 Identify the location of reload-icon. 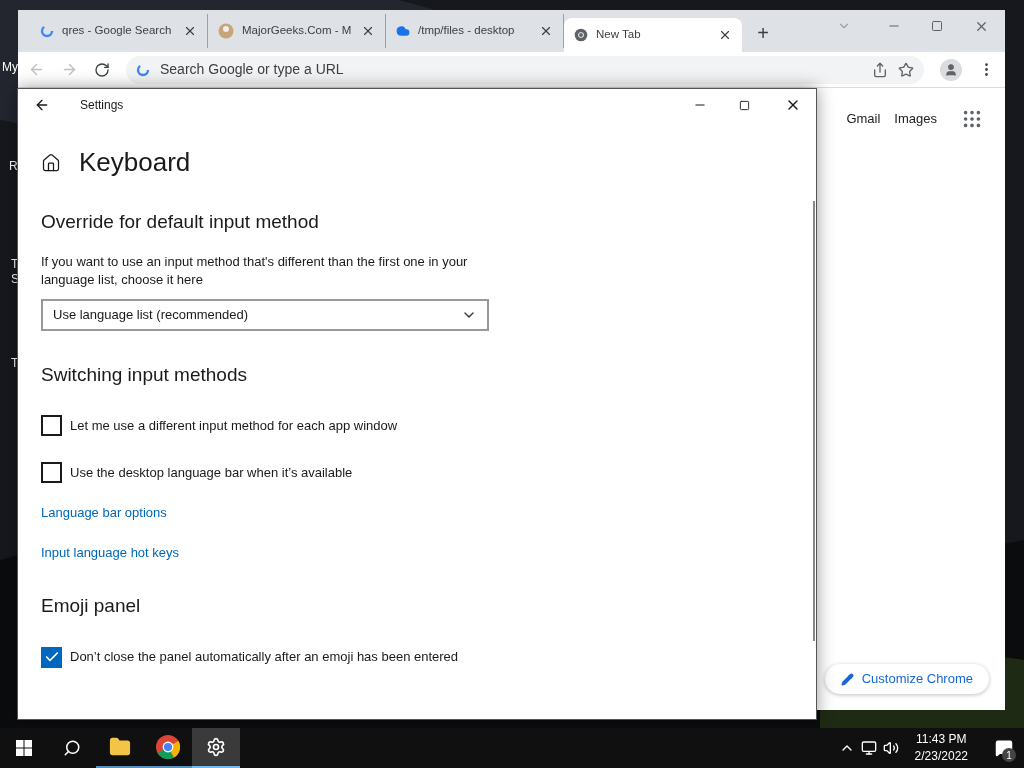
(102, 69).